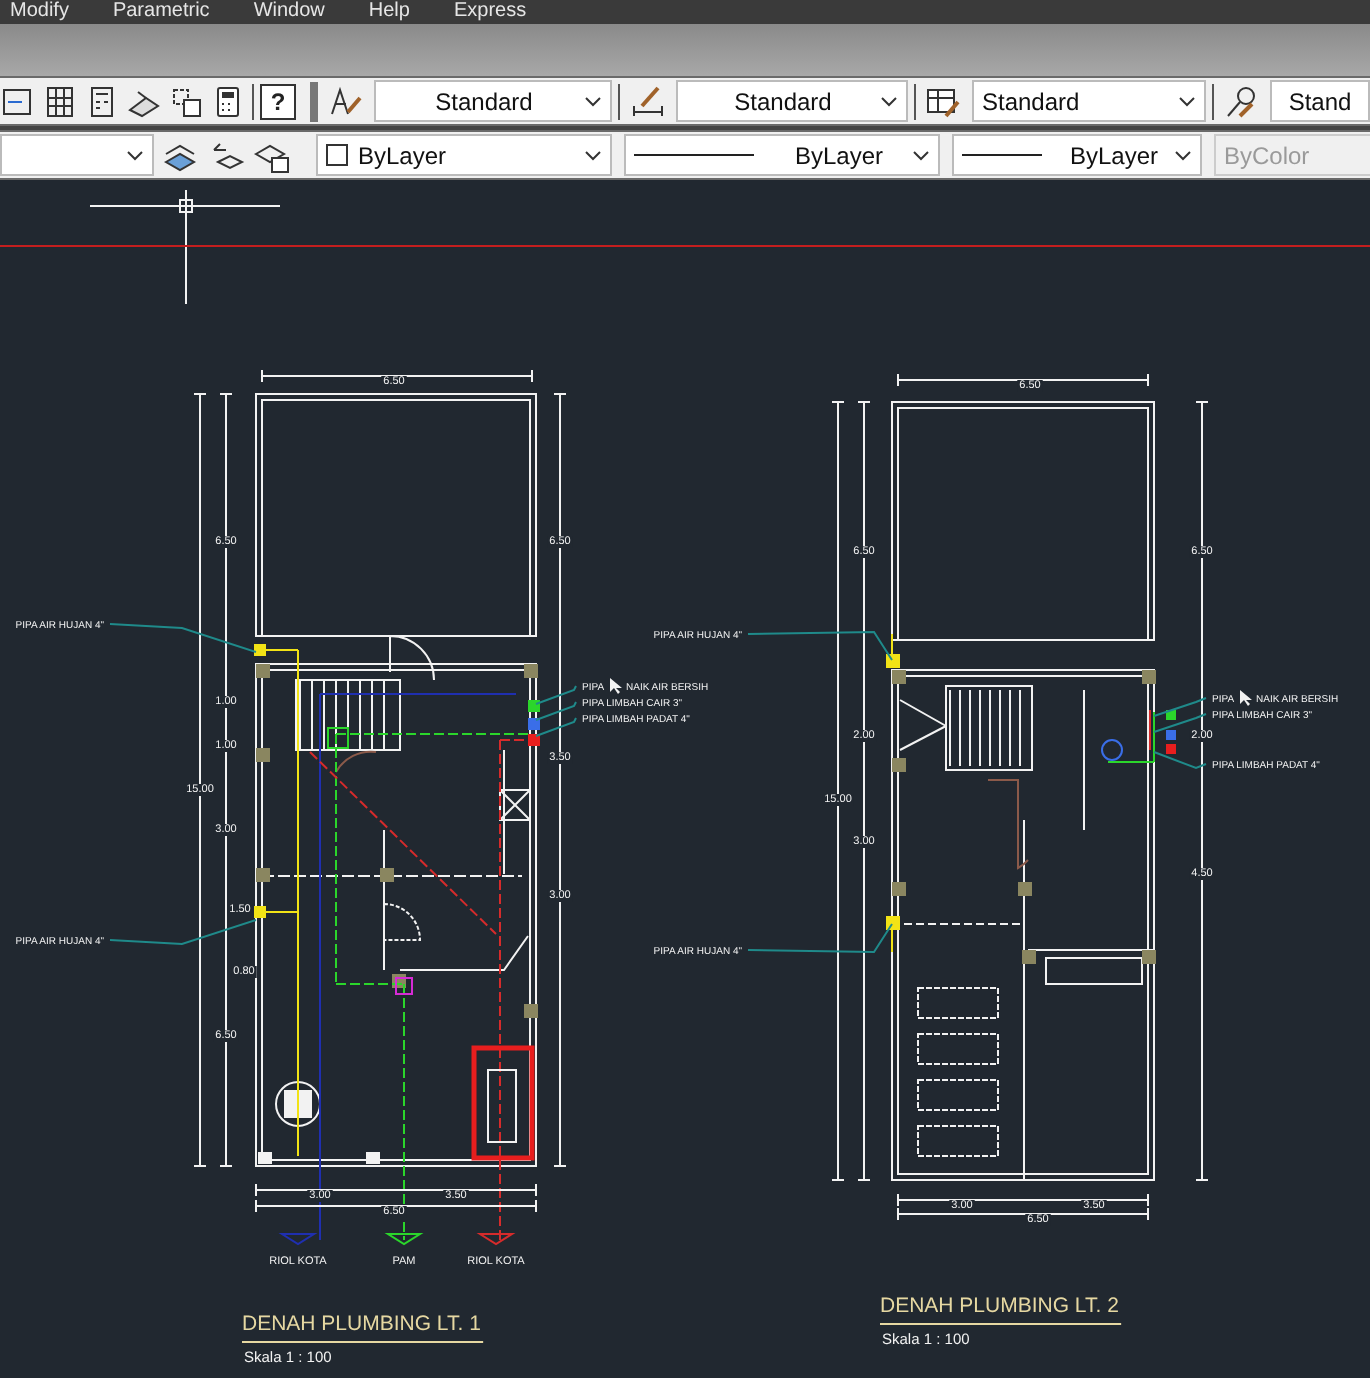 The height and width of the screenshot is (1378, 1370). Describe the element at coordinates (39, 12) in the screenshot. I see `menu-item: Modify` at that location.